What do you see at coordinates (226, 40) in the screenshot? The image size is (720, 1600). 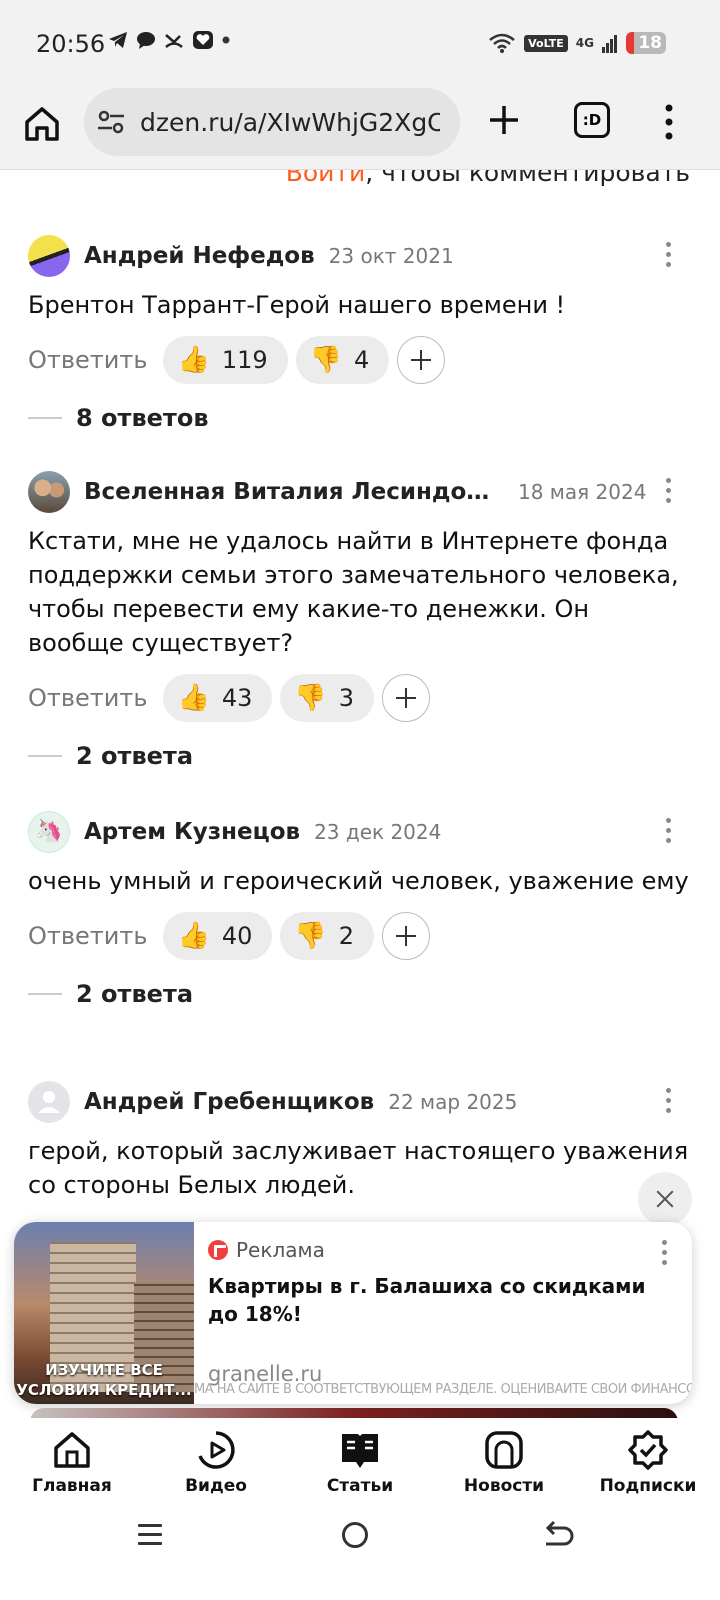 I see `dot-icon` at bounding box center [226, 40].